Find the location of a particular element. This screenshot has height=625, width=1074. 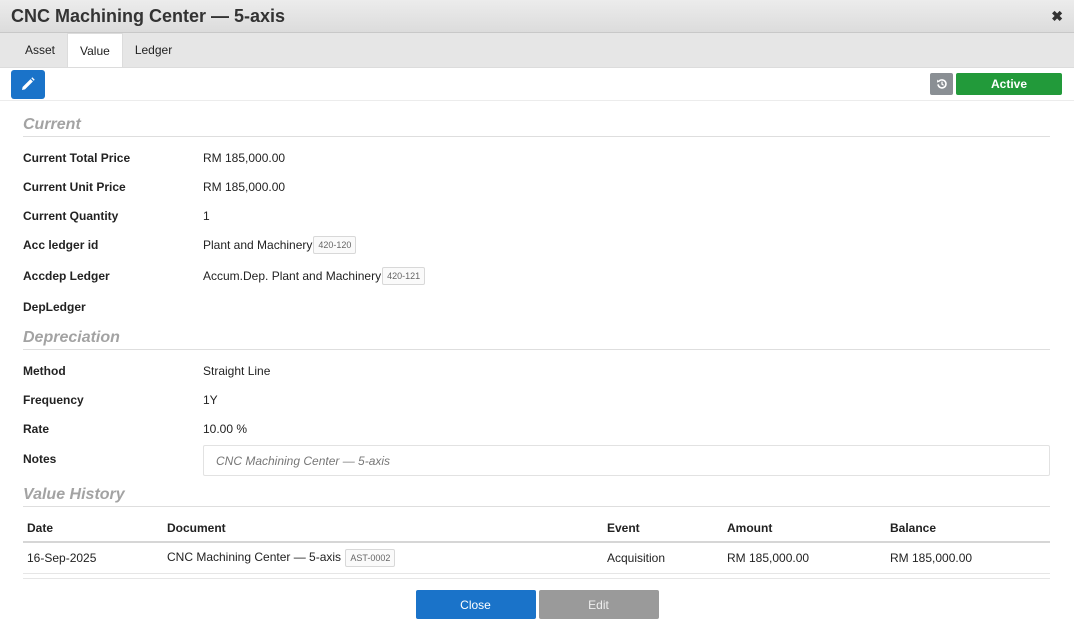

section-heading-value-history: Value History is located at coordinates (536, 496).